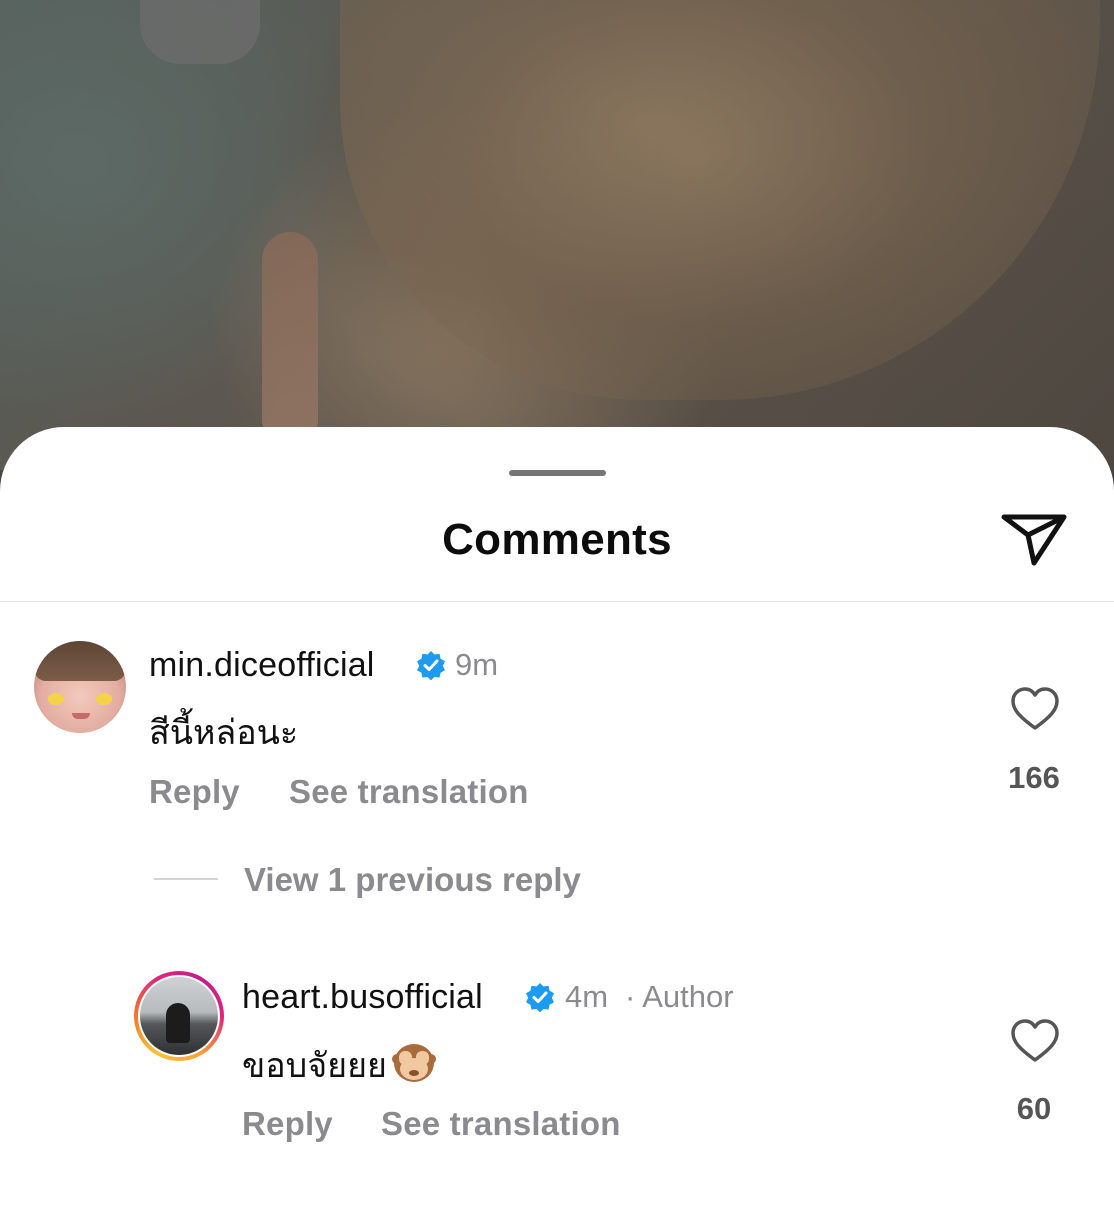 The height and width of the screenshot is (1227, 1114). What do you see at coordinates (1034, 777) in the screenshot?
I see `like-count: 166` at bounding box center [1034, 777].